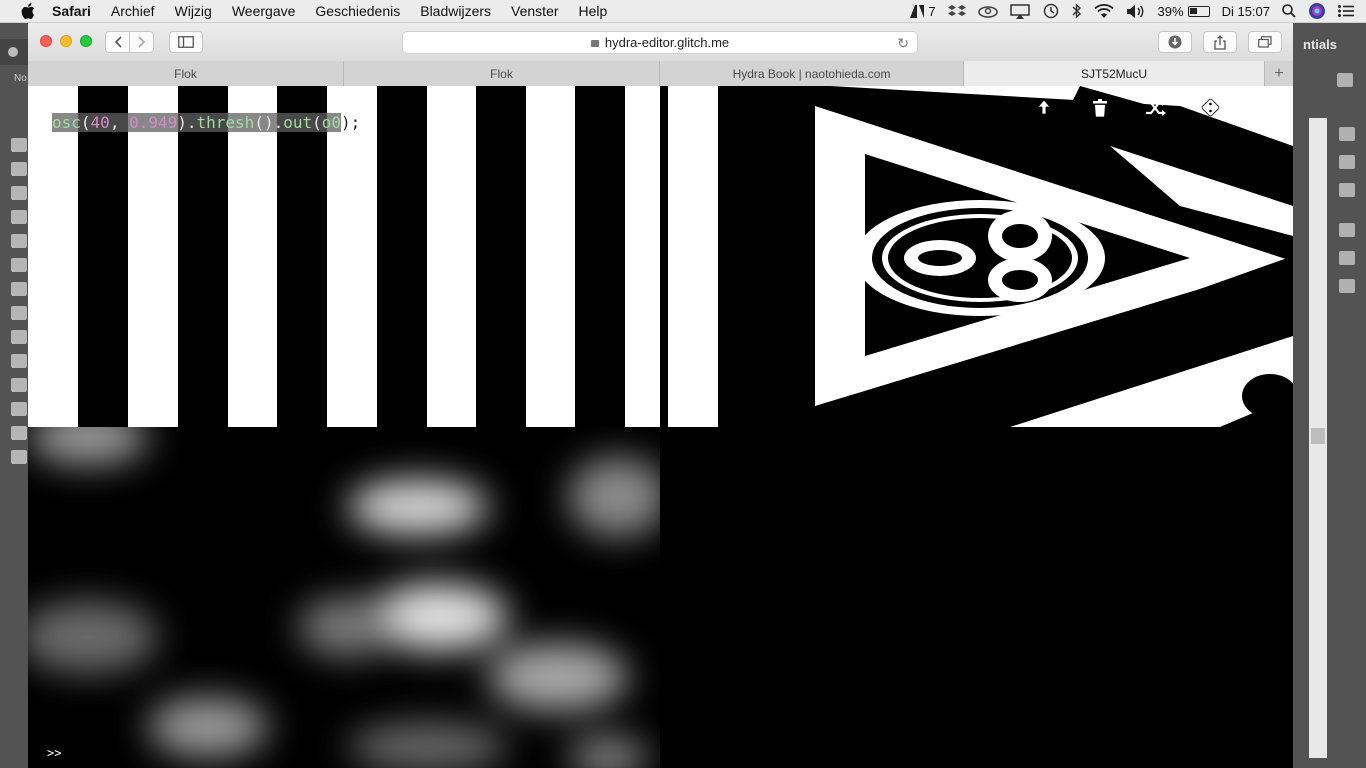 This screenshot has height=768, width=1366. Describe the element at coordinates (19, 193) in the screenshot. I see `pen-tool-icon` at that location.